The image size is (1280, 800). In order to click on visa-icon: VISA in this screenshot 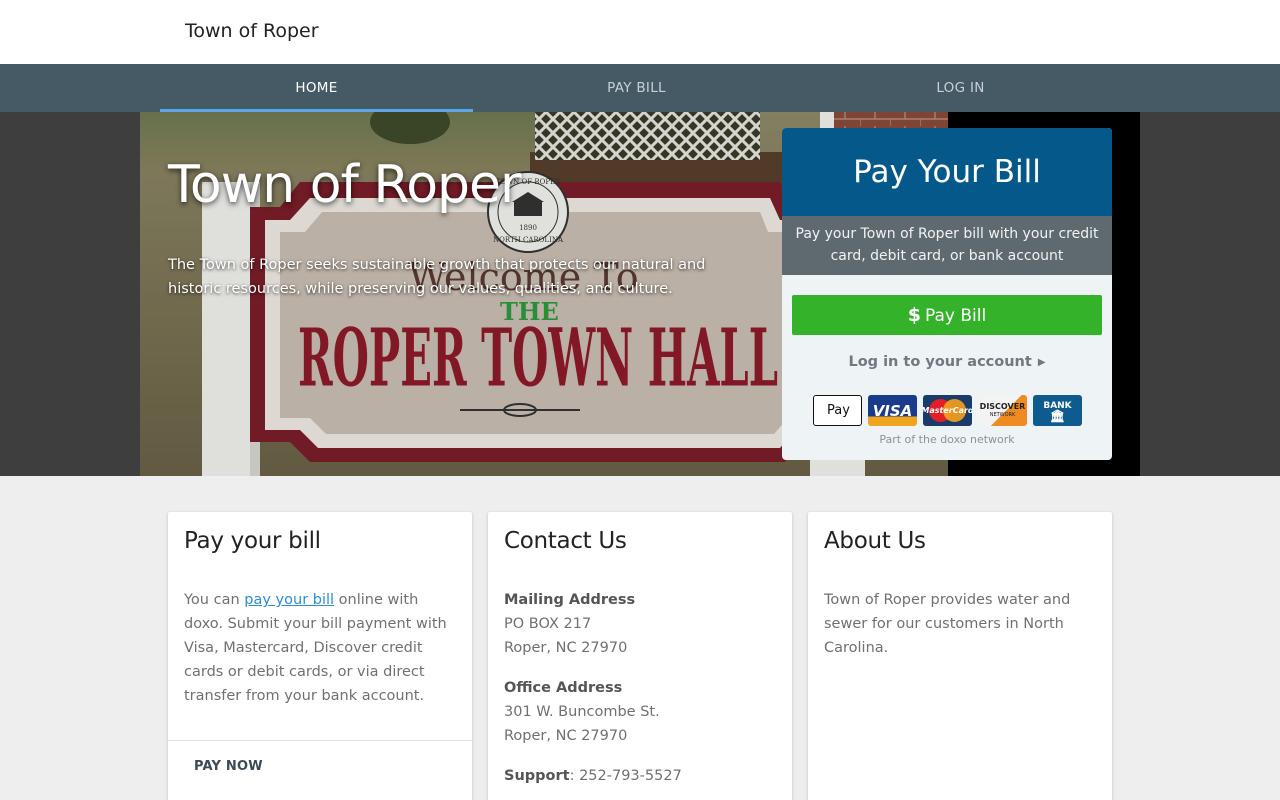, I will do `click(892, 410)`.